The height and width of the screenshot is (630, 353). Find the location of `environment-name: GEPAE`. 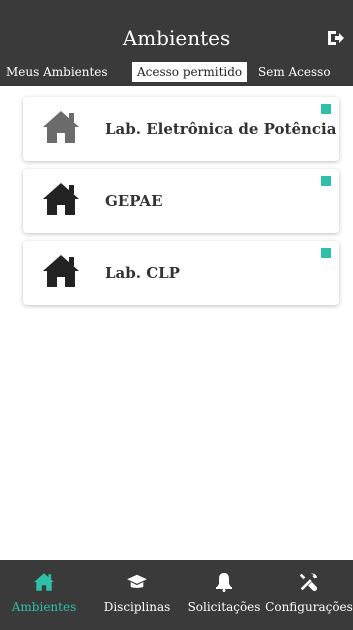

environment-name: GEPAE is located at coordinates (134, 201).